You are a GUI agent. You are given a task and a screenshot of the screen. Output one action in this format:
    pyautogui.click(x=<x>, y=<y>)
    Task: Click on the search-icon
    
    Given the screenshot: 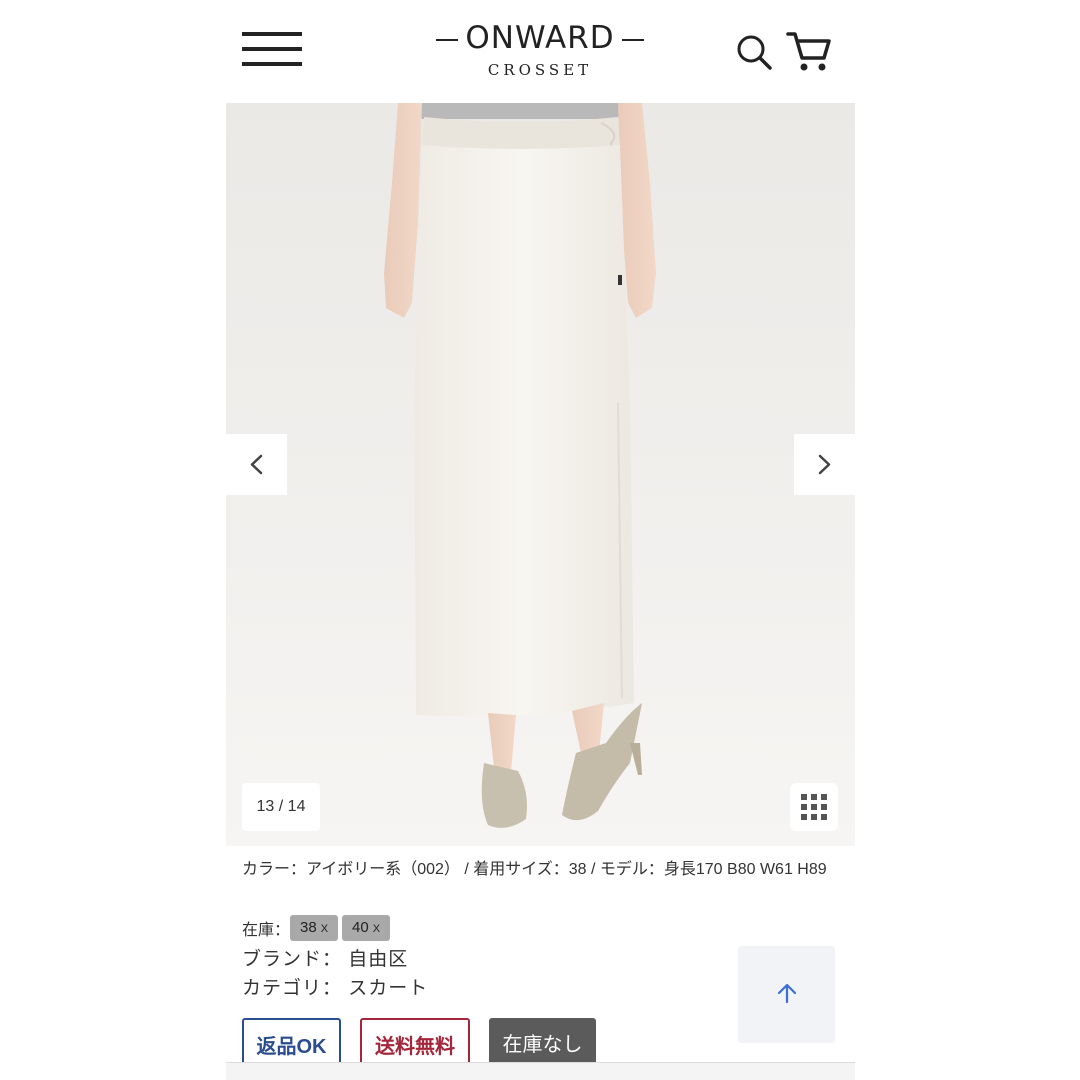 What is the action you would take?
    pyautogui.click(x=754, y=52)
    